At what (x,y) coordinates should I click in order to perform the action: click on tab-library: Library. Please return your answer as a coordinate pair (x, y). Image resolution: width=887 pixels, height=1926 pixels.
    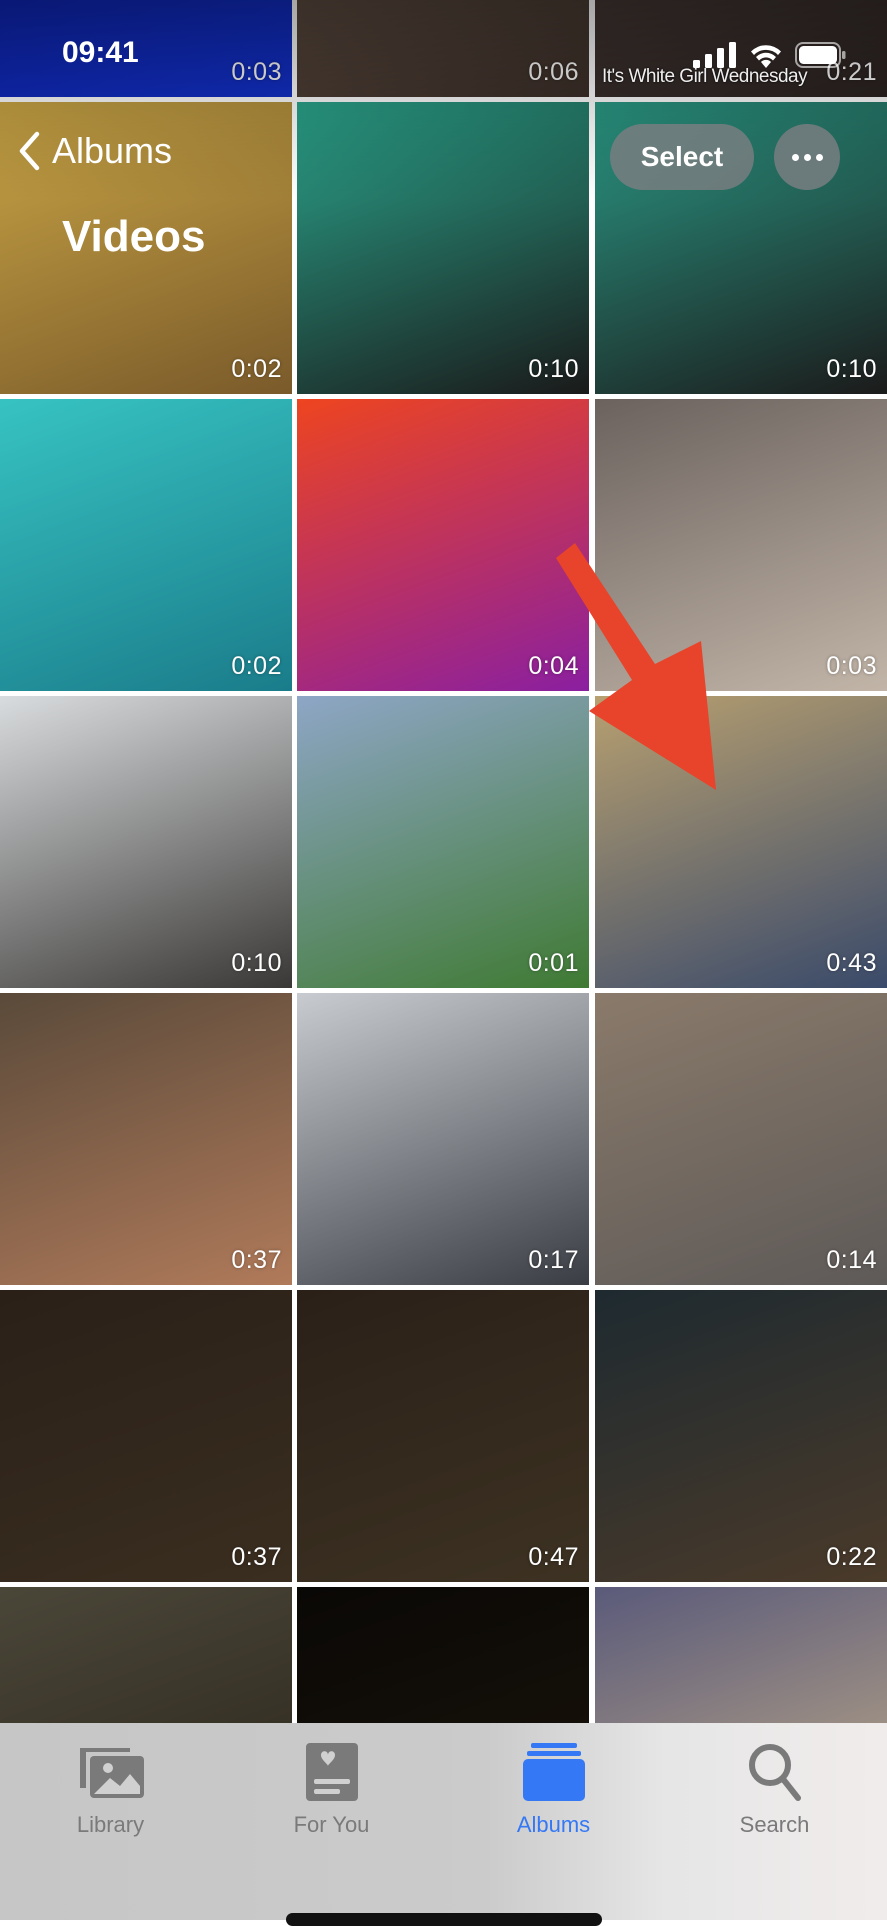
    Looking at the image, I should click on (110, 1783).